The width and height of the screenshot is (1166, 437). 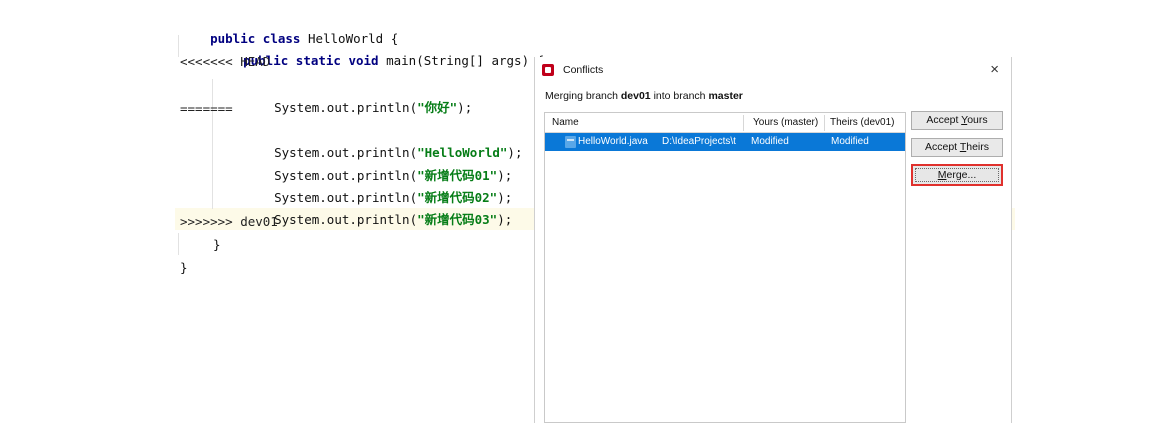 What do you see at coordinates (570, 142) in the screenshot?
I see `java-file-icon` at bounding box center [570, 142].